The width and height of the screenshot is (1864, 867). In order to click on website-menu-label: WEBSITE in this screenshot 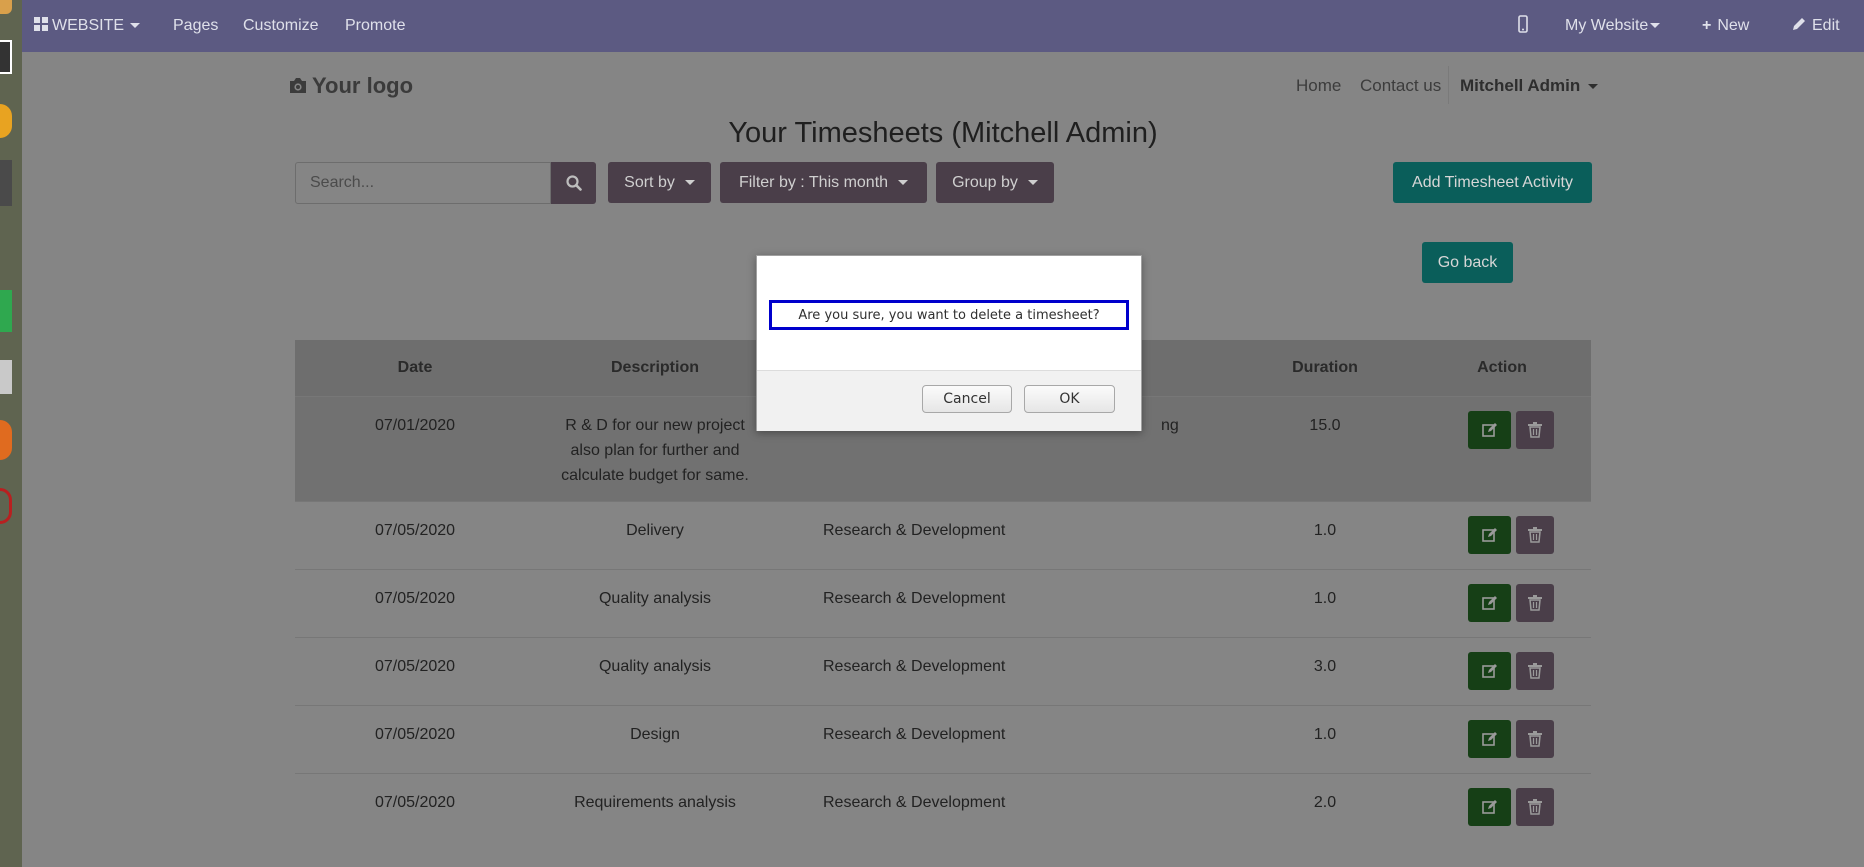, I will do `click(88, 25)`.